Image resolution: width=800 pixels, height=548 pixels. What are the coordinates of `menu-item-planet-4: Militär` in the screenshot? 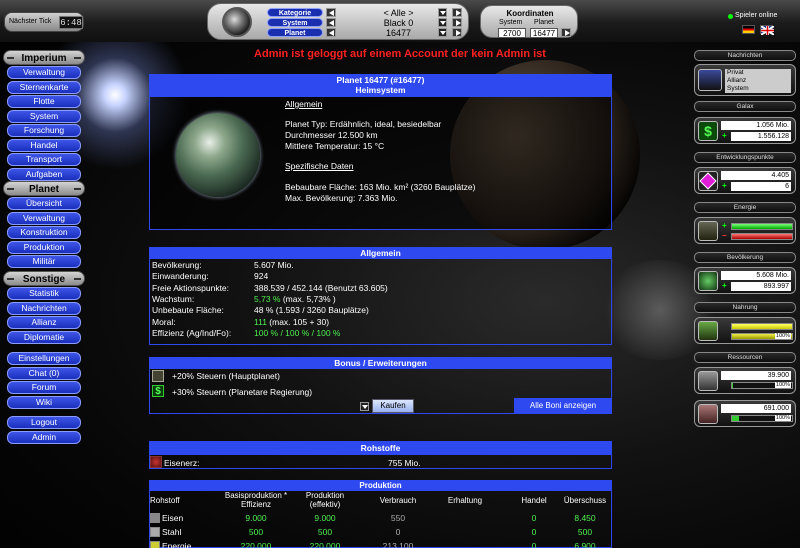 It's located at (44, 261).